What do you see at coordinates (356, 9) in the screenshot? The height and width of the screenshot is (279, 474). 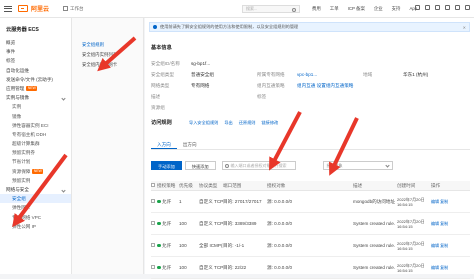 I see `nav-icp: ICP 备案` at bounding box center [356, 9].